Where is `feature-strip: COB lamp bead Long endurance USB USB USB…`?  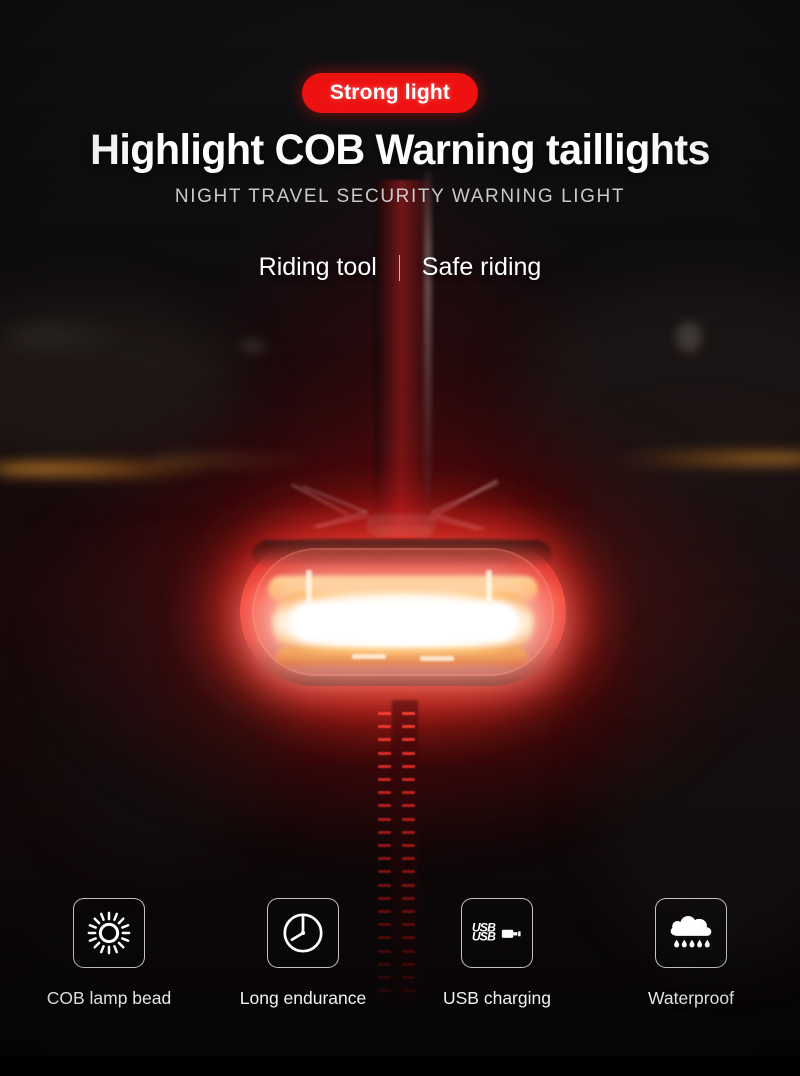
feature-strip: COB lamp bead Long endurance USB USB USB… is located at coordinates (400, 953).